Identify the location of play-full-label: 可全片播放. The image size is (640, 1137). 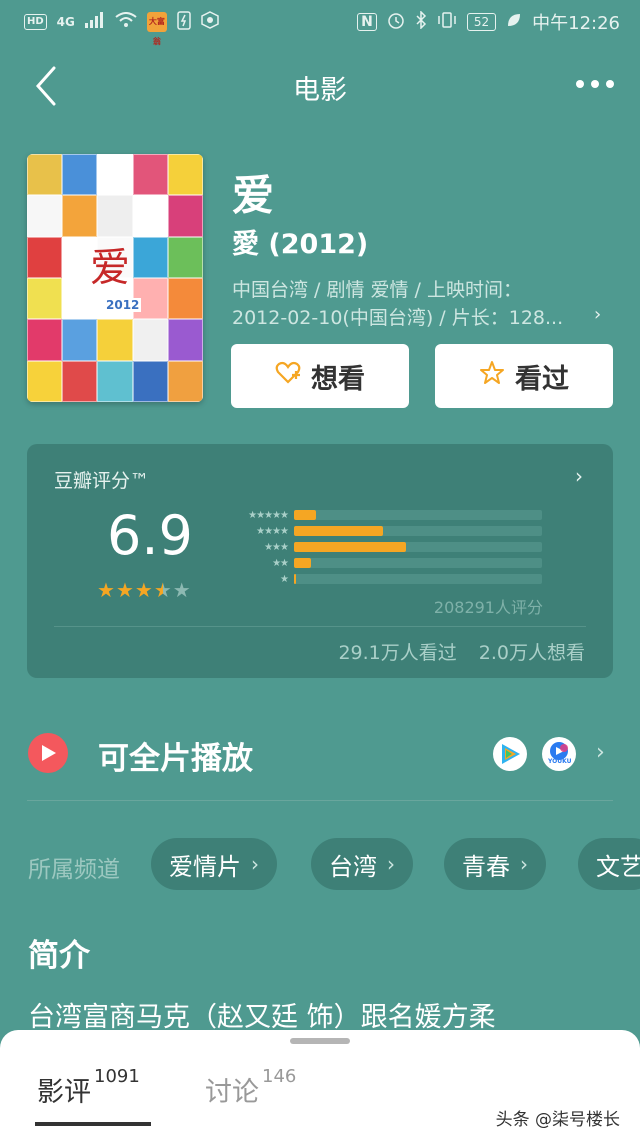
(175, 755).